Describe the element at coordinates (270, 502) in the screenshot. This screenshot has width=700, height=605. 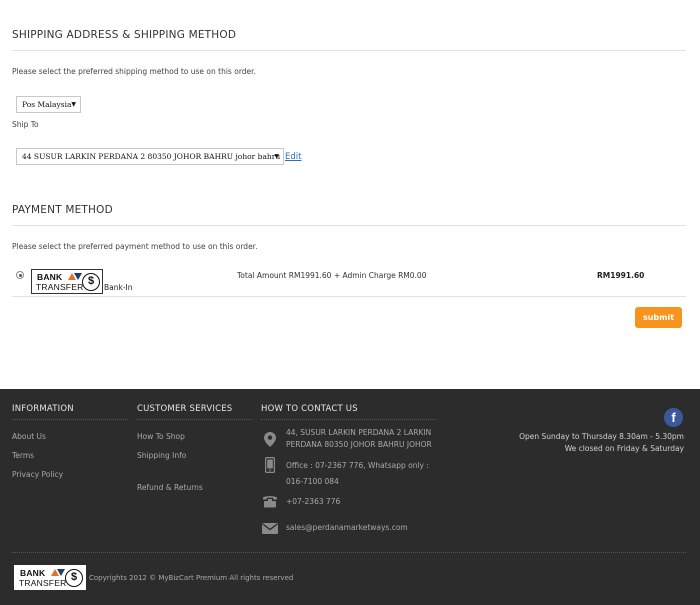
I see `fax-phone-icon` at that location.